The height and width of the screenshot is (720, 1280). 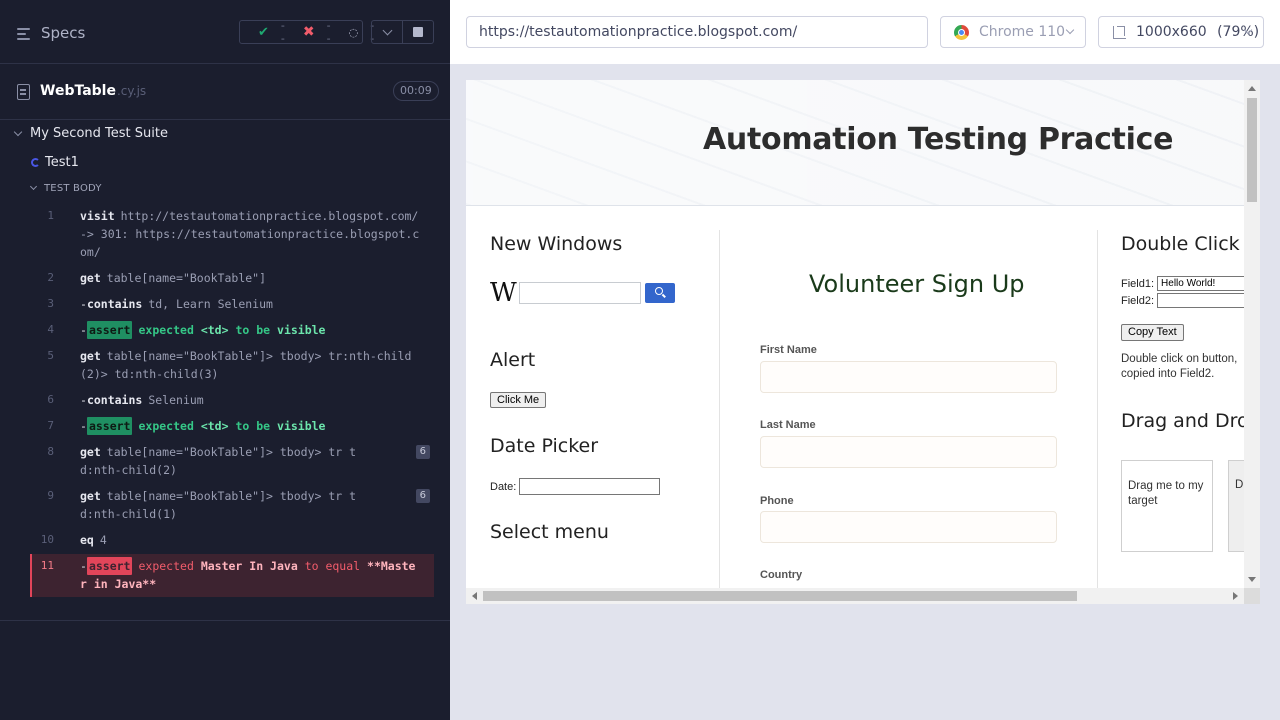 What do you see at coordinates (47, 565) in the screenshot?
I see `command-number: 11` at bounding box center [47, 565].